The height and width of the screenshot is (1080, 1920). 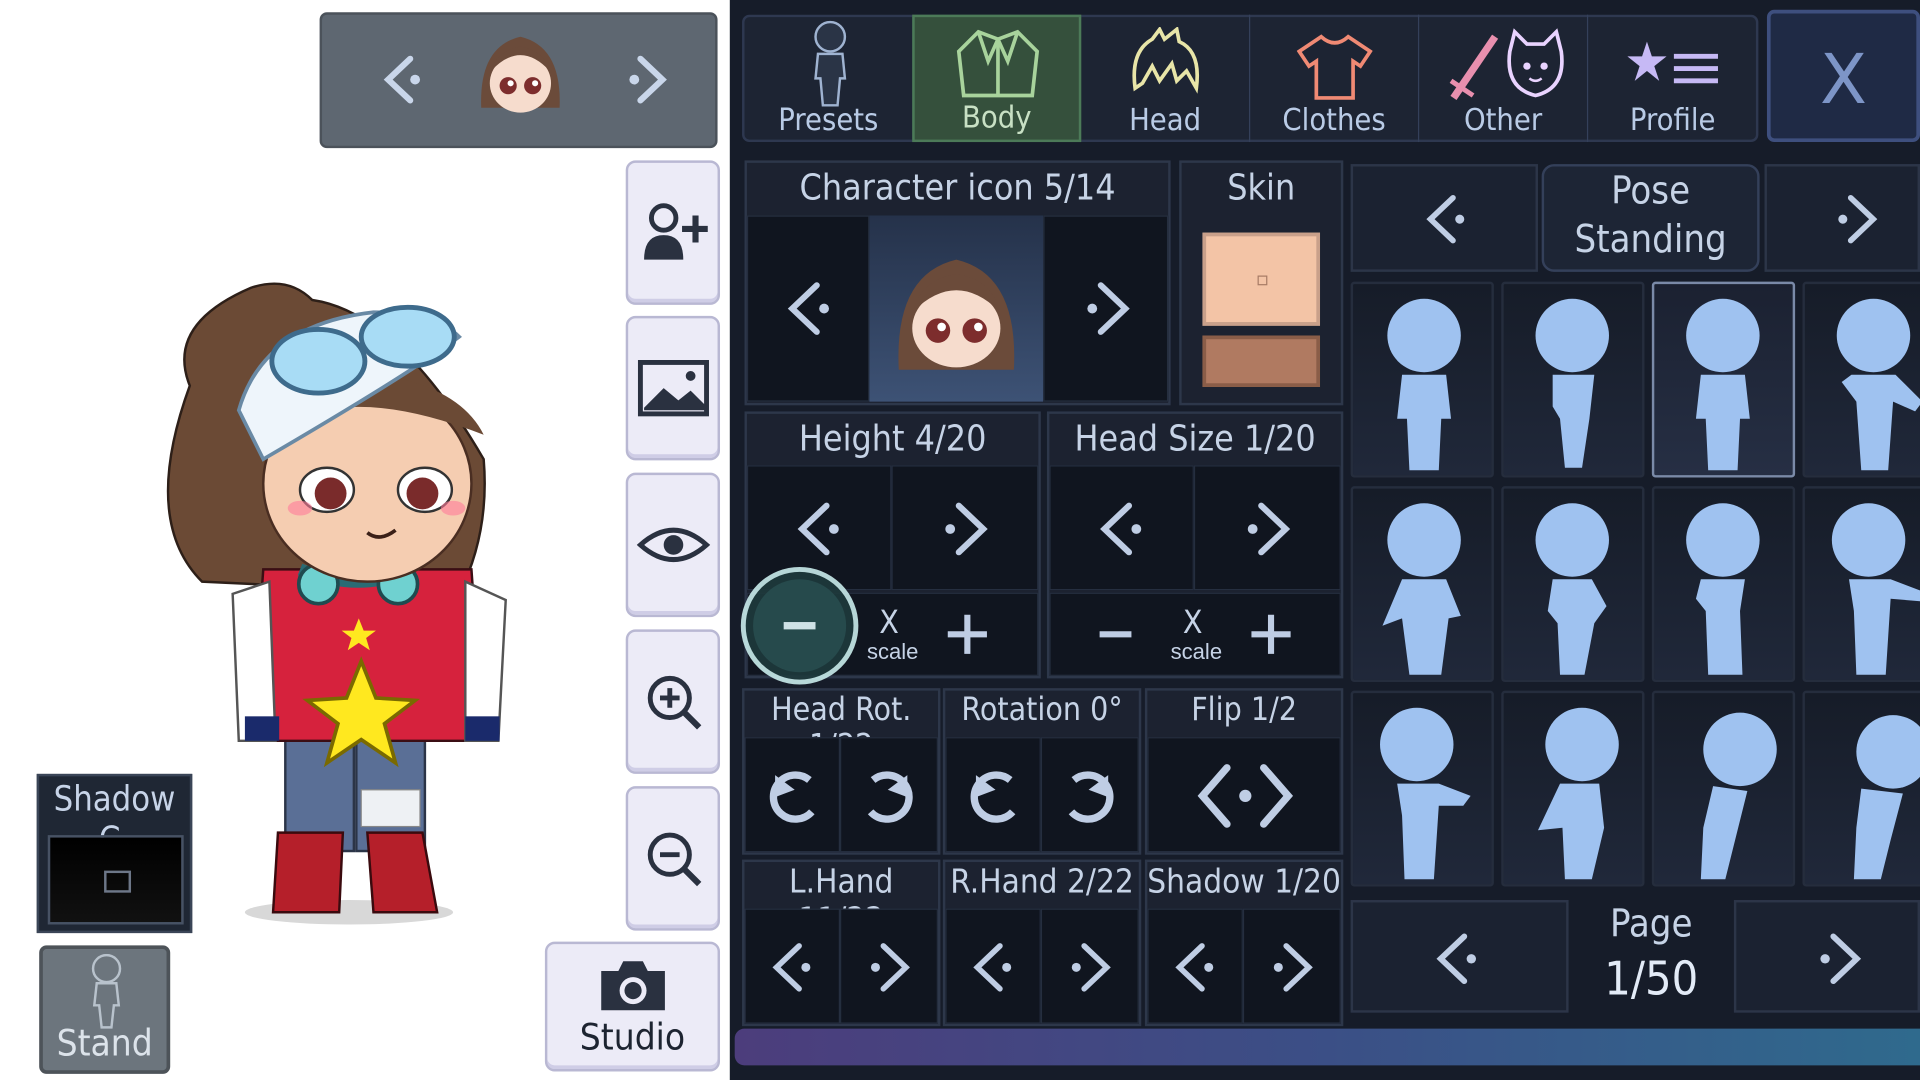 What do you see at coordinates (520, 74) in the screenshot?
I see `character-head-thumb` at bounding box center [520, 74].